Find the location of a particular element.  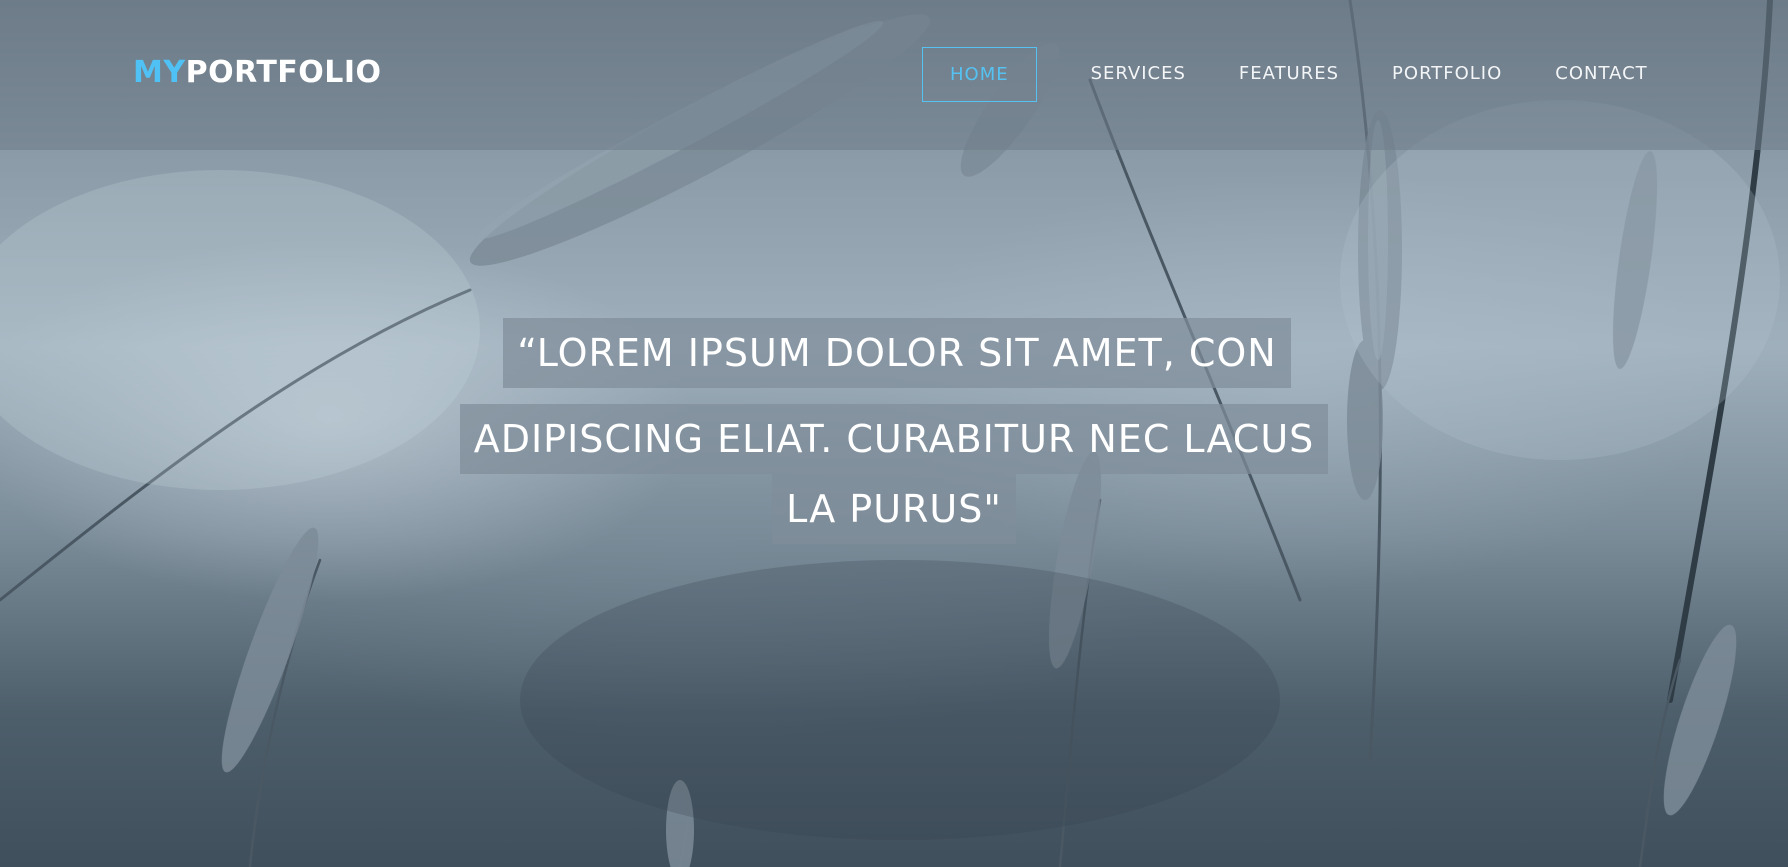

nav-item-contact: CONTACT is located at coordinates (1601, 74).